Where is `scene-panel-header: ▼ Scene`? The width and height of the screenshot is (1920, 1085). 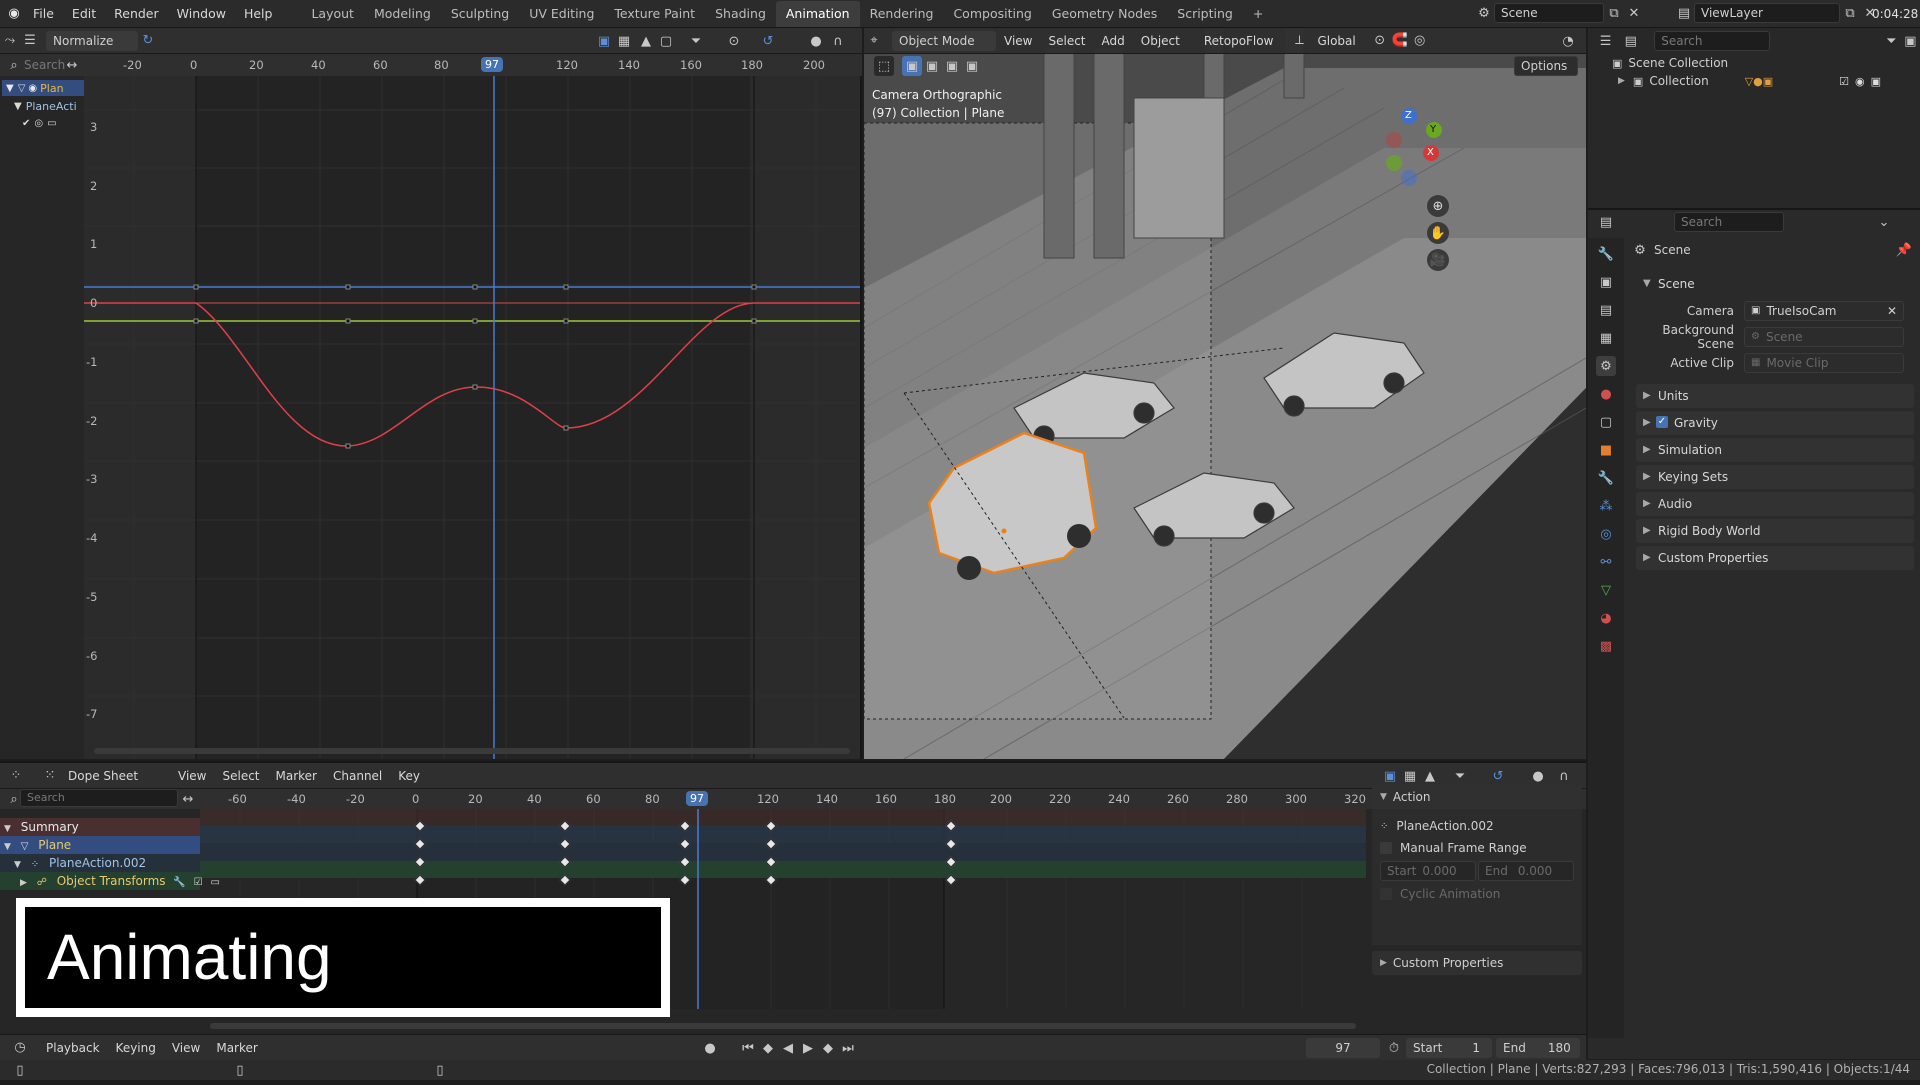
scene-panel-header: ▼ Scene is located at coordinates (1775, 284).